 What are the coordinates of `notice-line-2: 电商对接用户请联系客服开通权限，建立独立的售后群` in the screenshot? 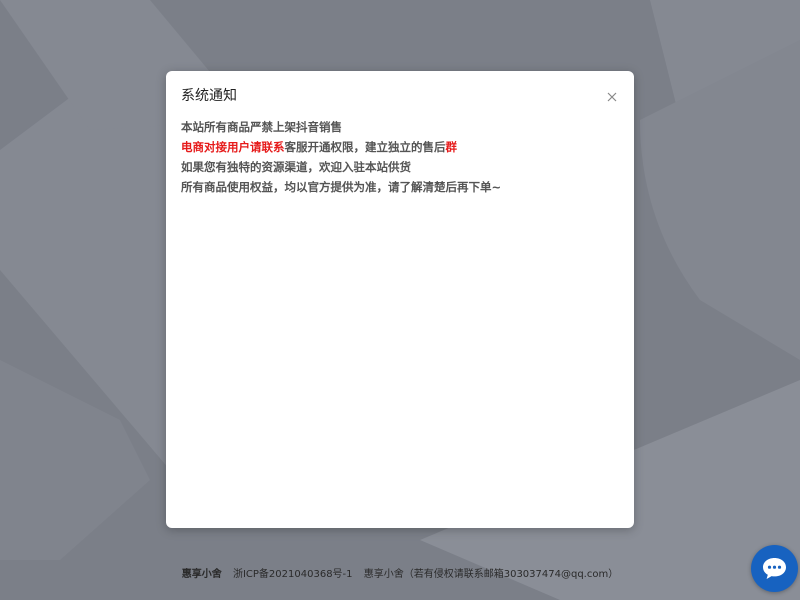 It's located at (401, 147).